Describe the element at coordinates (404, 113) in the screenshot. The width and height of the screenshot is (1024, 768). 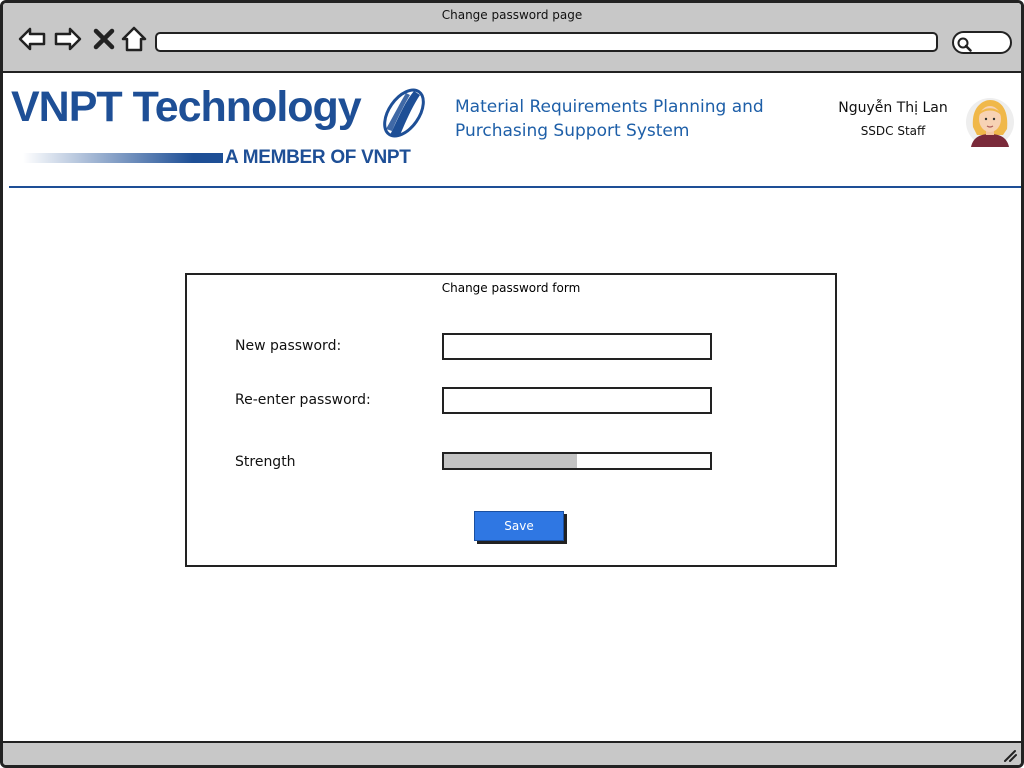
I see `logo-swoosh-icon` at that location.